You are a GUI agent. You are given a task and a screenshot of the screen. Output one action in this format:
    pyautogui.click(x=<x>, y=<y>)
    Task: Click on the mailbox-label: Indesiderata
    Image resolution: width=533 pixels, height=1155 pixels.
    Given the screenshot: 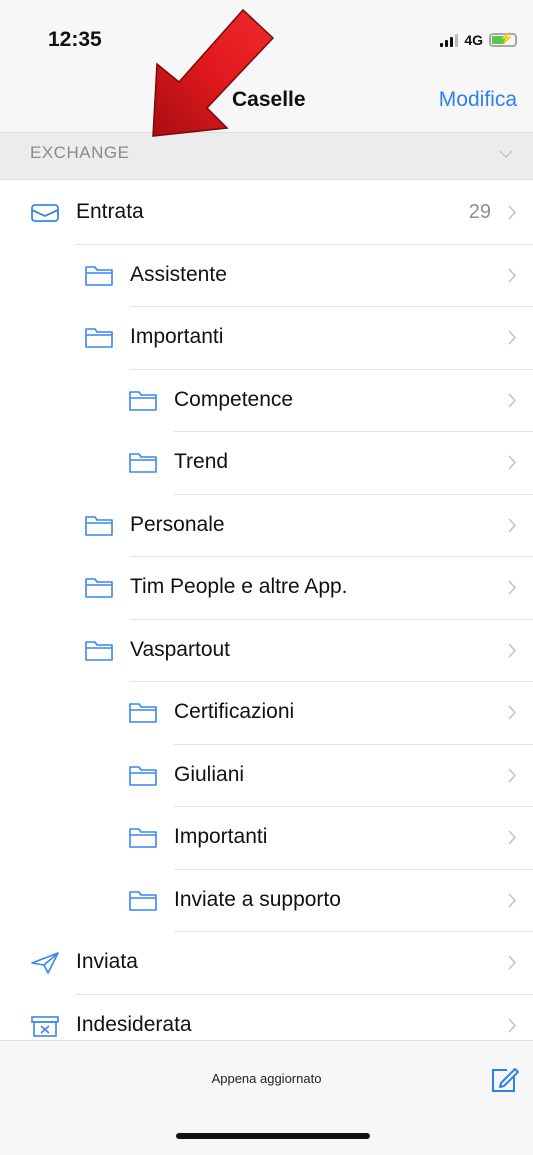 What is the action you would take?
    pyautogui.click(x=134, y=1024)
    